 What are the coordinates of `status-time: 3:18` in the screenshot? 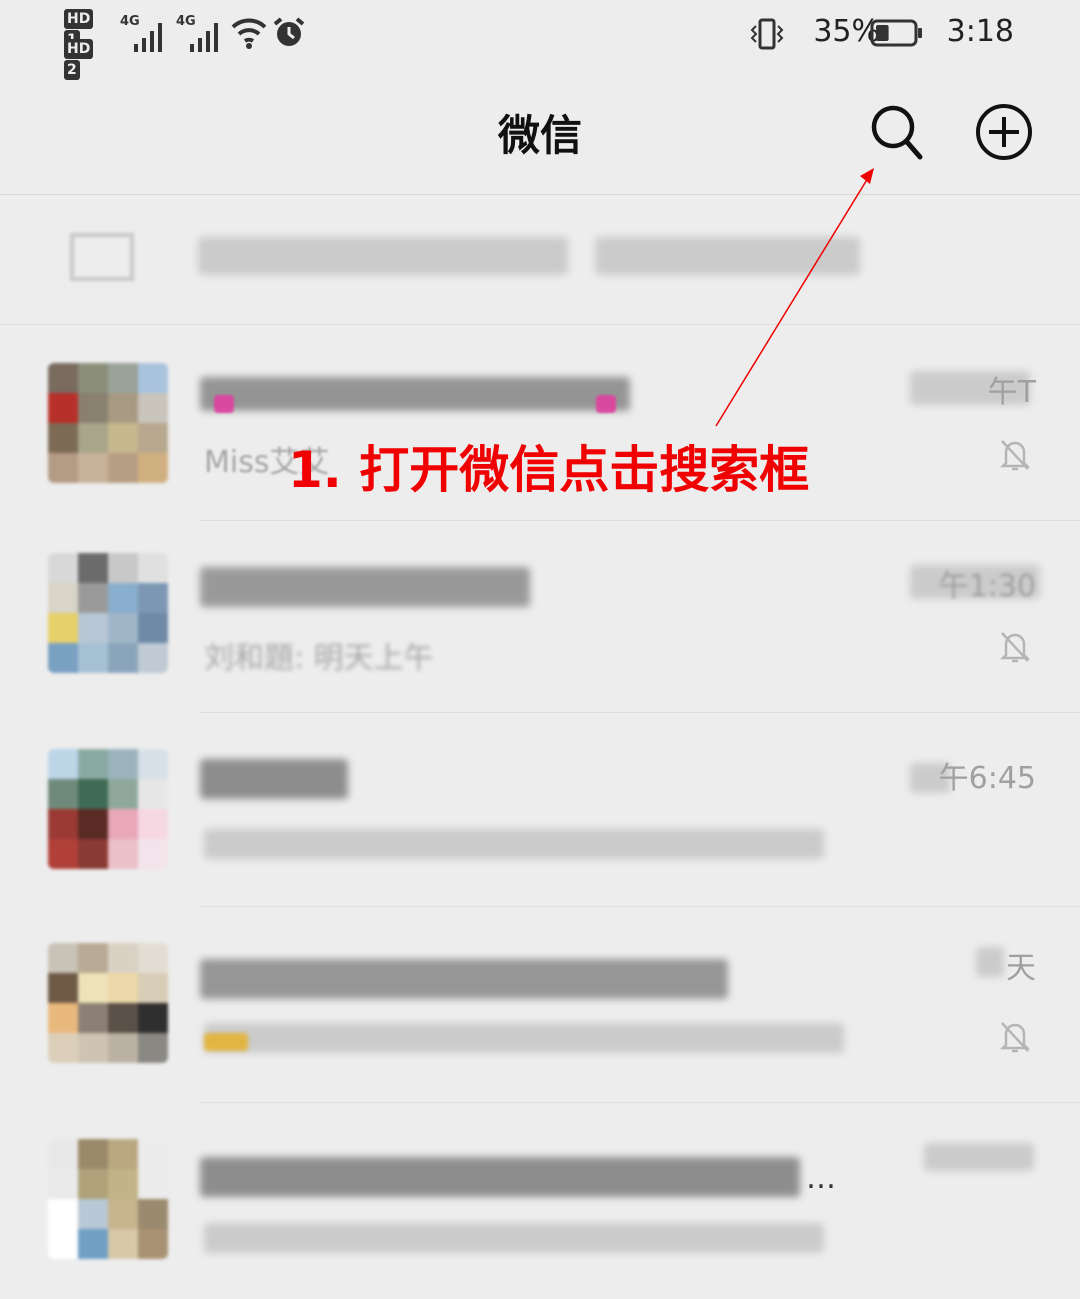 It's located at (980, 31).